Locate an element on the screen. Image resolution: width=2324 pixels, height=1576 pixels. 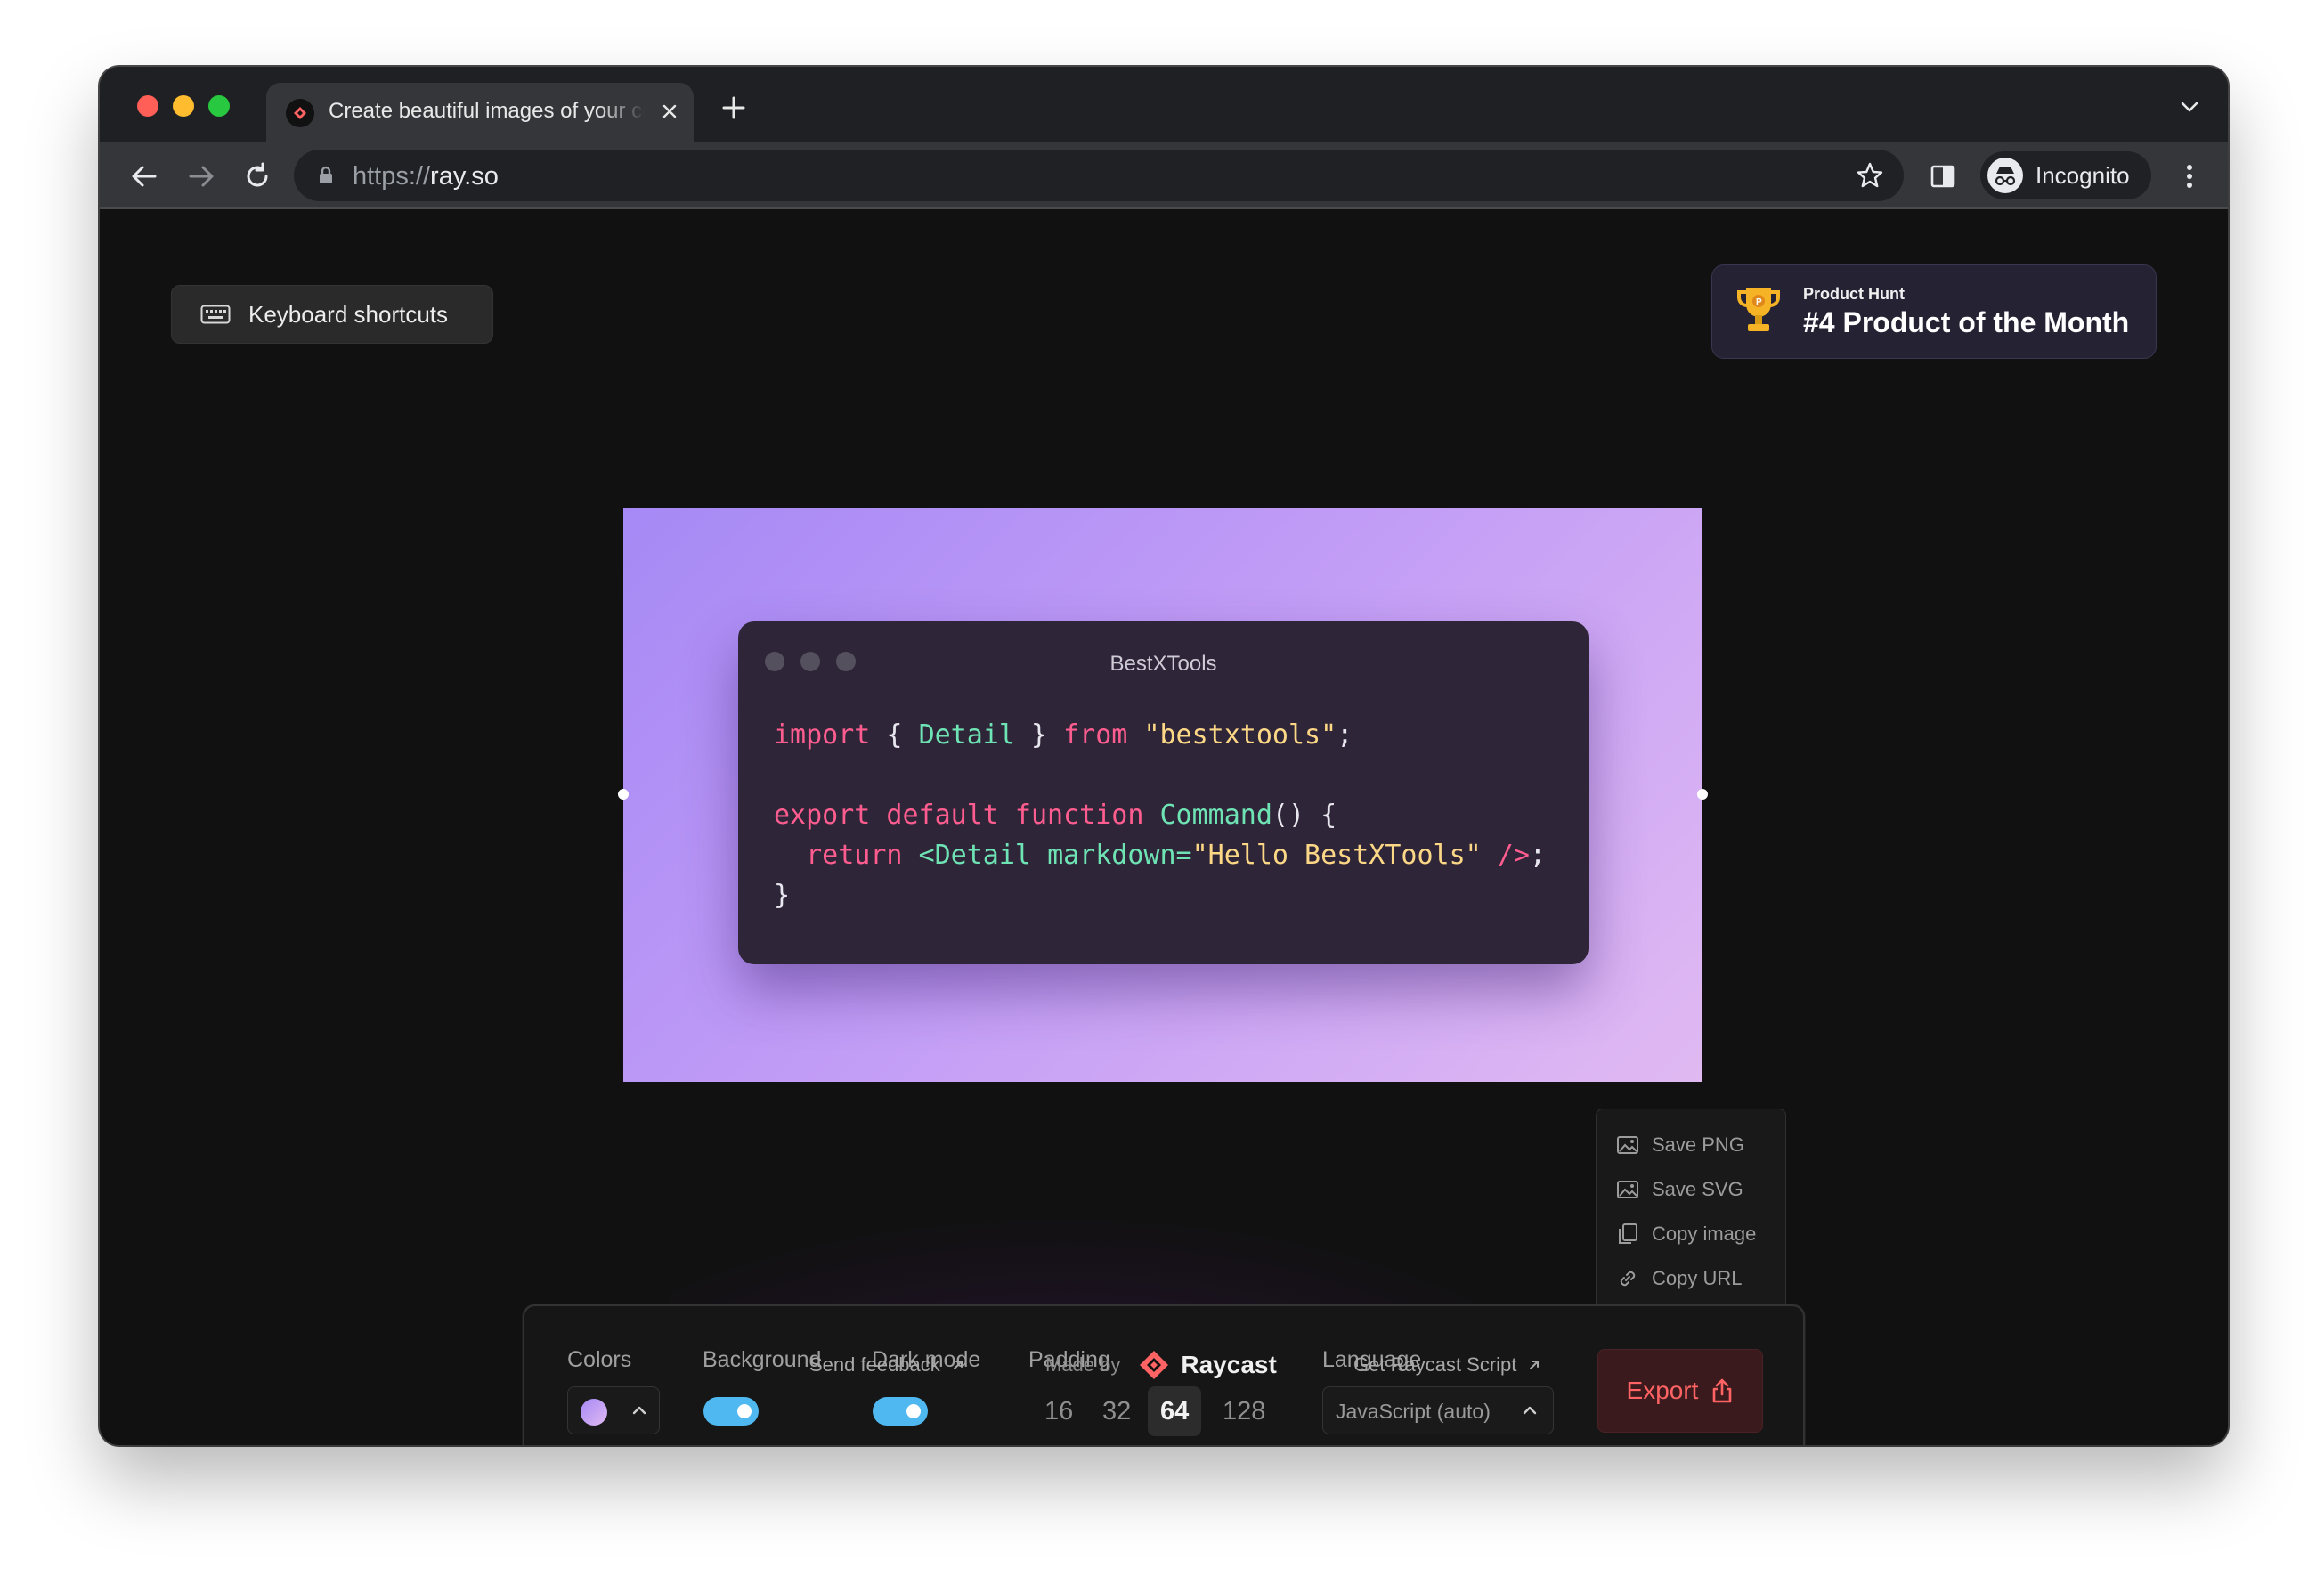
url-scheme: https:// is located at coordinates (392, 176).